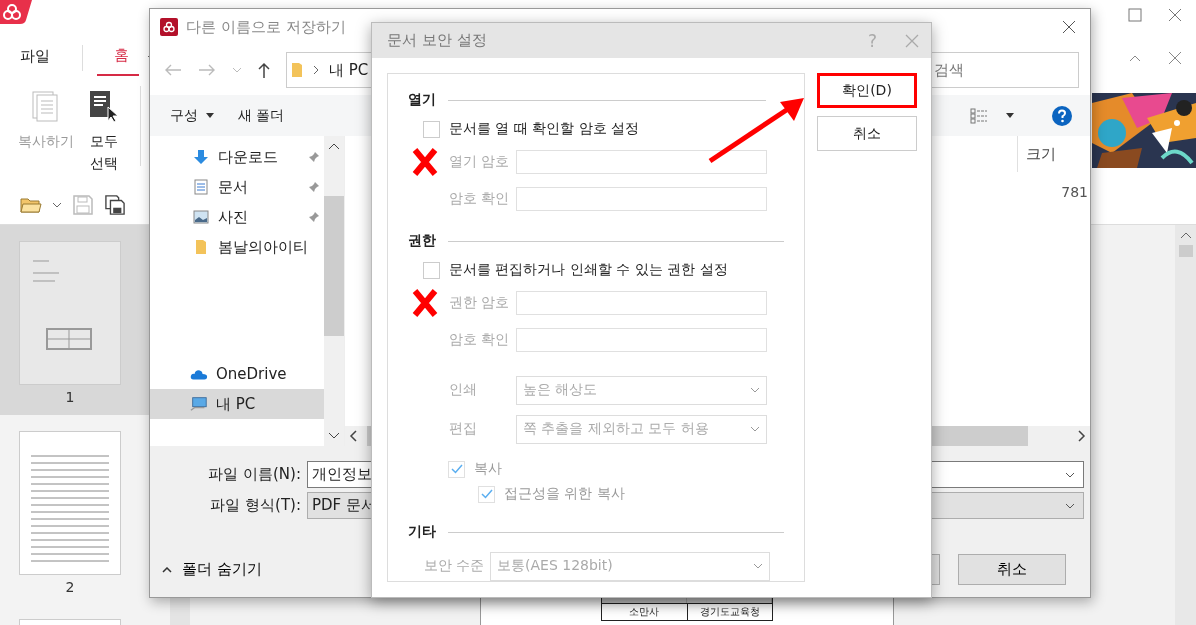 The image size is (1196, 625). I want to click on window-title: 다른 이름으로 저장하기, so click(266, 27).